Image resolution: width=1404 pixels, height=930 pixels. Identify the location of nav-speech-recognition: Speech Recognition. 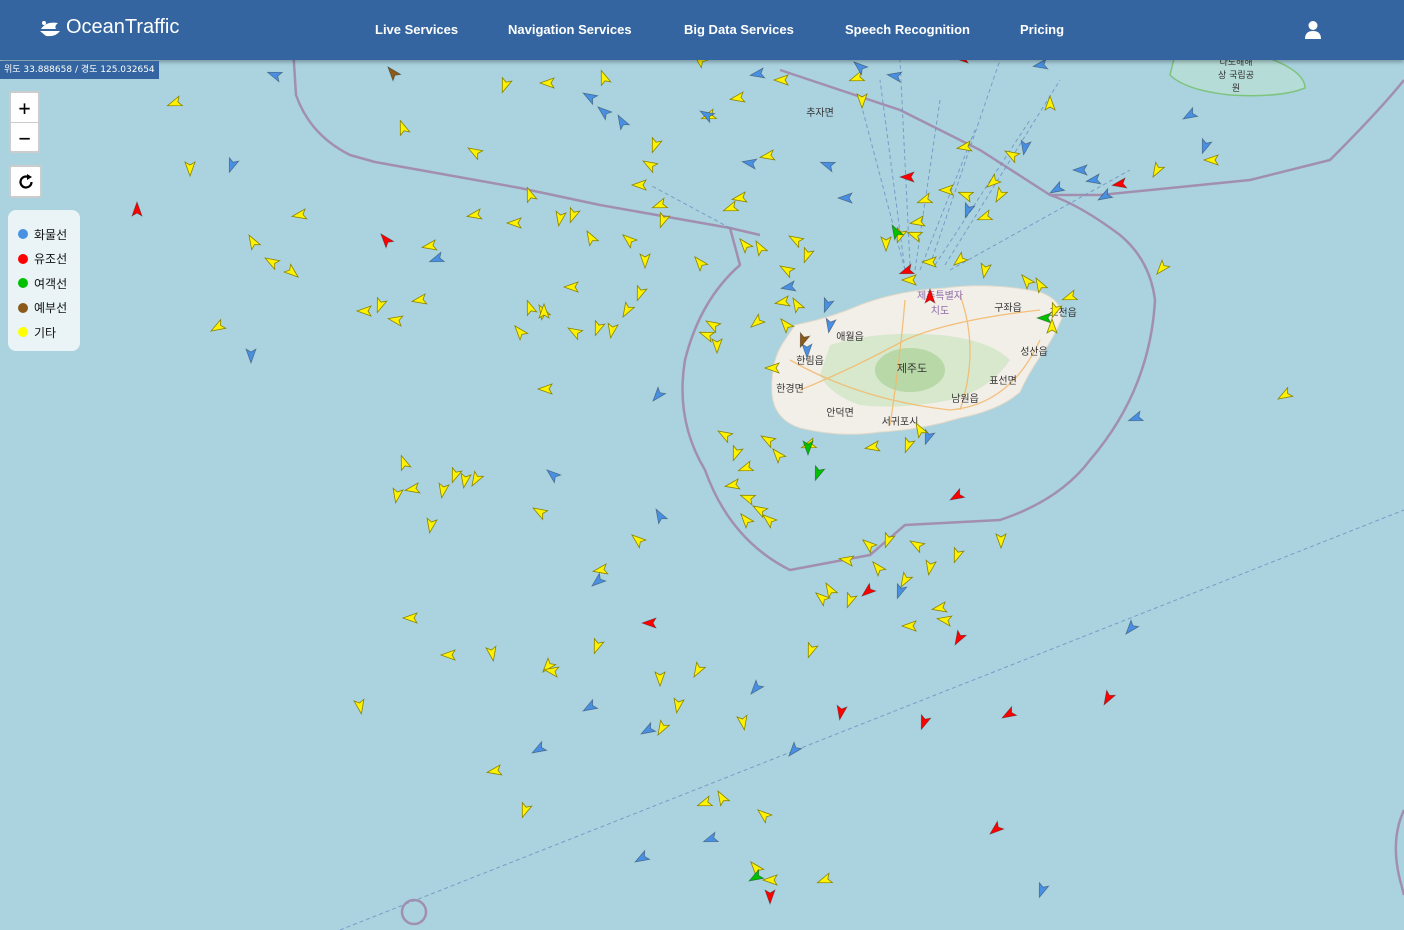
(907, 29).